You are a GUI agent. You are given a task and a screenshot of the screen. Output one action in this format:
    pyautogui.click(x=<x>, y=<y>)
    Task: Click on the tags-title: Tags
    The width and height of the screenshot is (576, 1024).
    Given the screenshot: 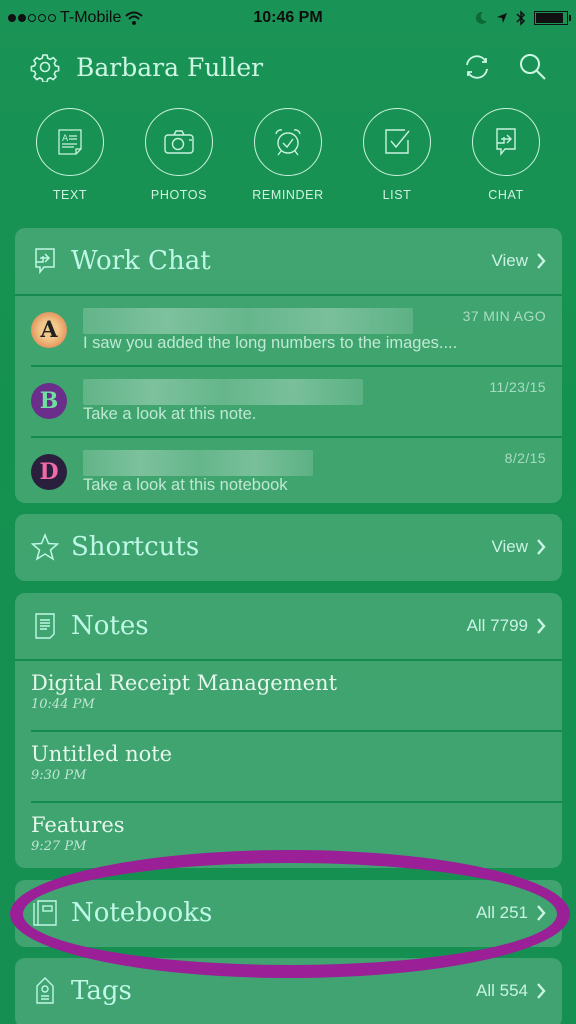 What is the action you would take?
    pyautogui.click(x=101, y=991)
    